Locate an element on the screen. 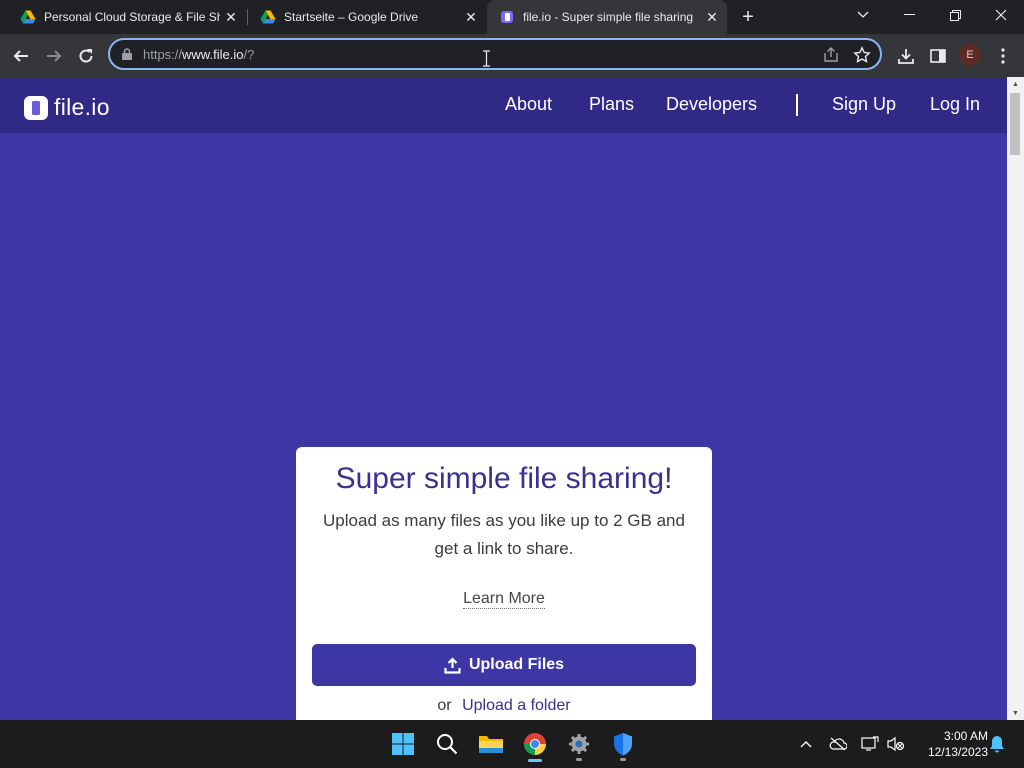  close-window-button is located at coordinates (1001, 15).